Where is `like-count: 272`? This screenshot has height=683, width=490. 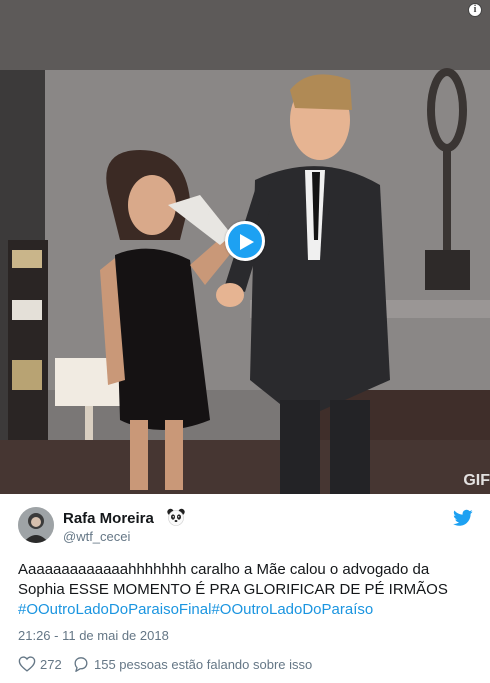
like-count: 272 is located at coordinates (51, 664).